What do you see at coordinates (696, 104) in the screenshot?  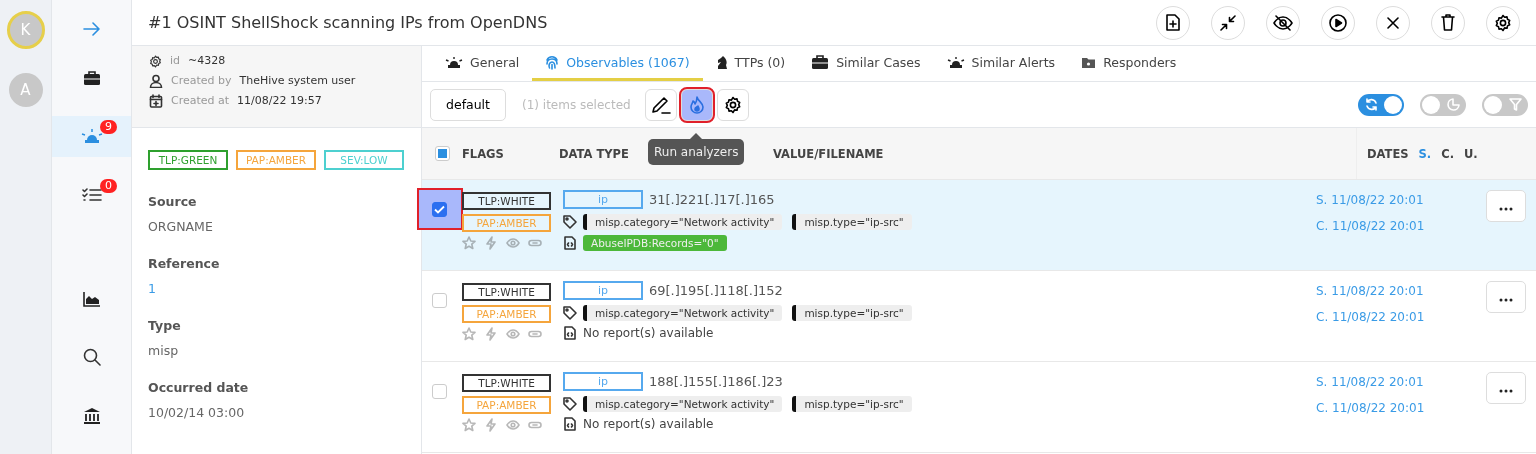 I see `flame-icon` at bounding box center [696, 104].